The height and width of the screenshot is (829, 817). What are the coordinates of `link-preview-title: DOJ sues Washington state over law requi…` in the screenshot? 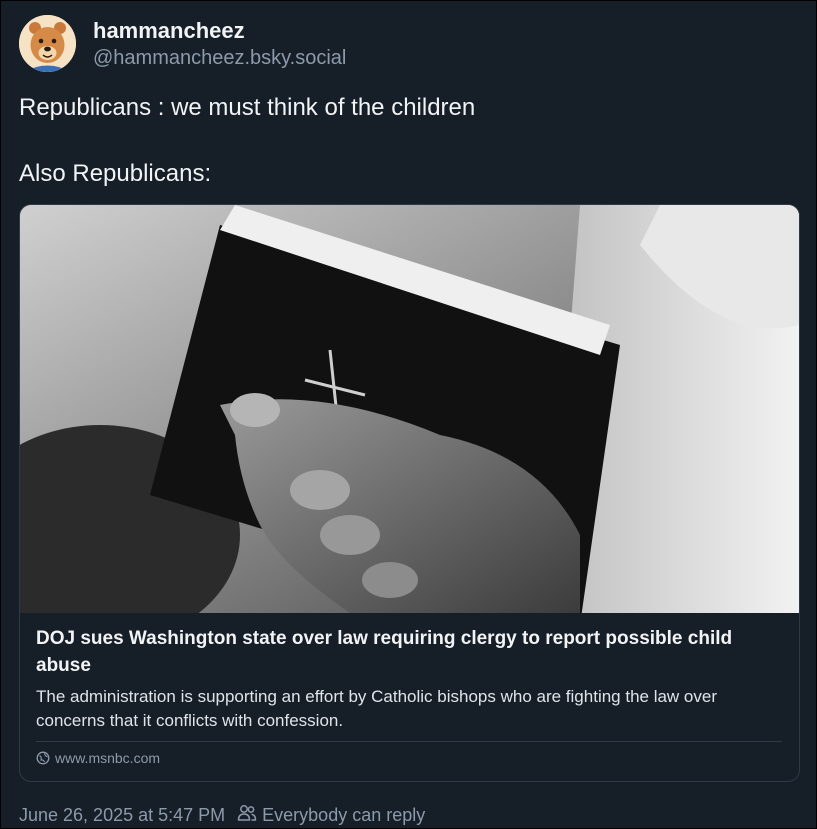 It's located at (410, 652).